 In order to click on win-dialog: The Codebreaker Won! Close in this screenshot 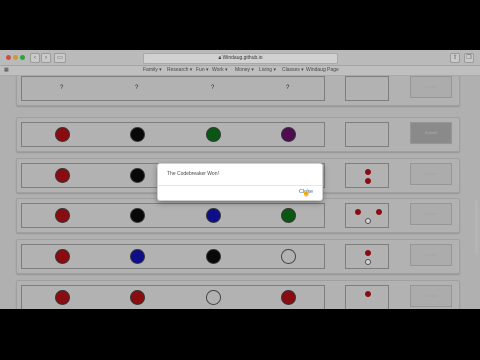, I will do `click(240, 182)`.